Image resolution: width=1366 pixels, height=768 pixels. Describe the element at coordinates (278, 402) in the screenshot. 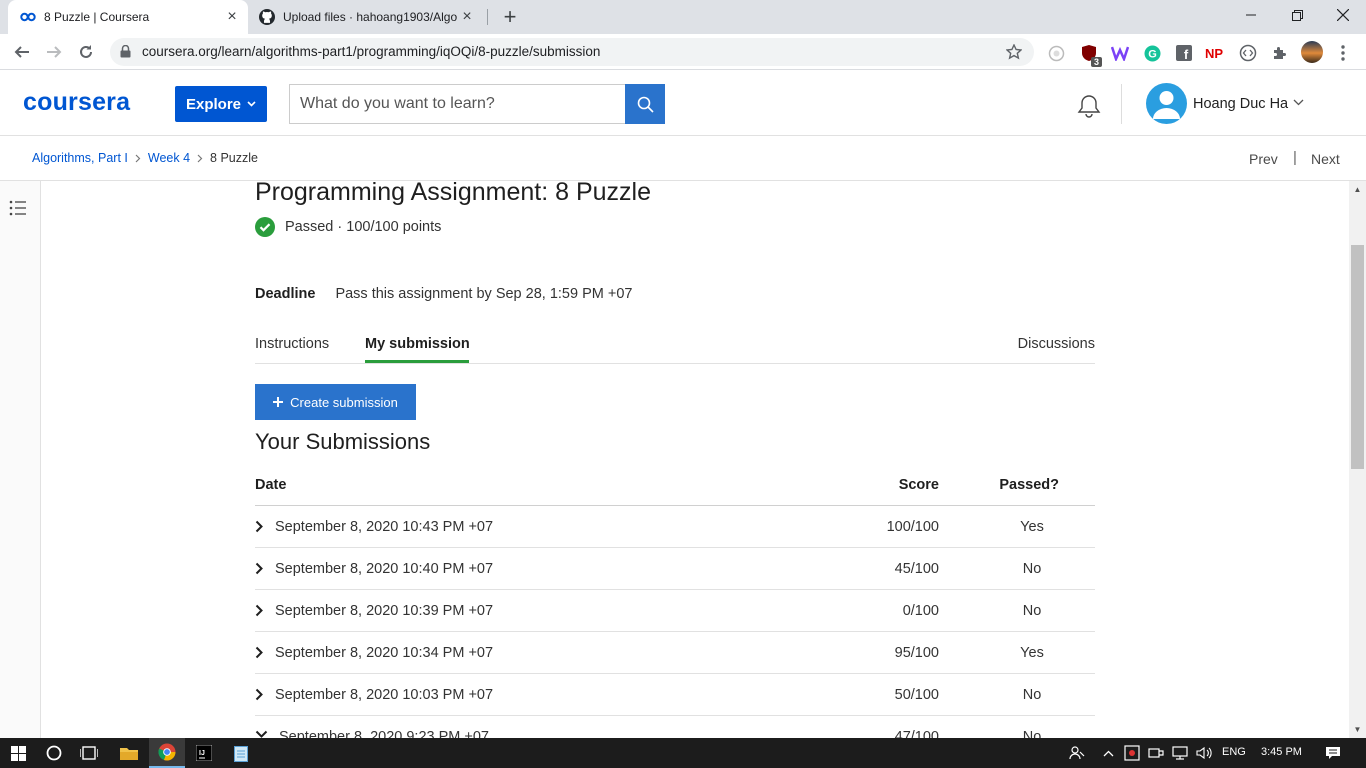

I see `plus-icon` at that location.